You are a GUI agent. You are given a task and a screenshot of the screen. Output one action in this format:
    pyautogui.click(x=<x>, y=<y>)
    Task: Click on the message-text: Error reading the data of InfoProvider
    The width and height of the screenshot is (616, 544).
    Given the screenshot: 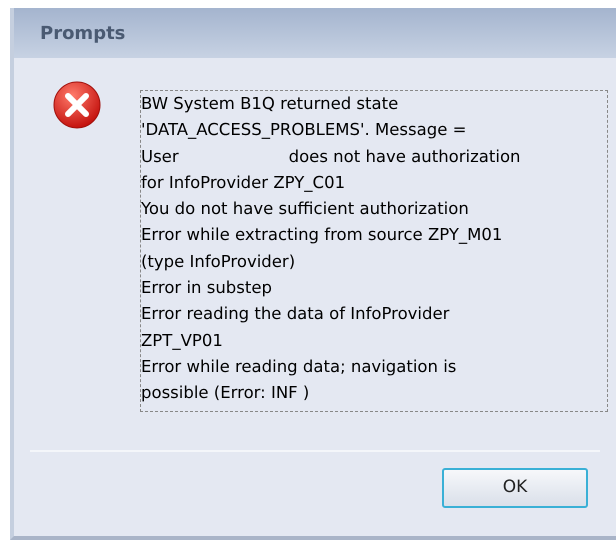 What is the action you would take?
    pyautogui.click(x=295, y=314)
    